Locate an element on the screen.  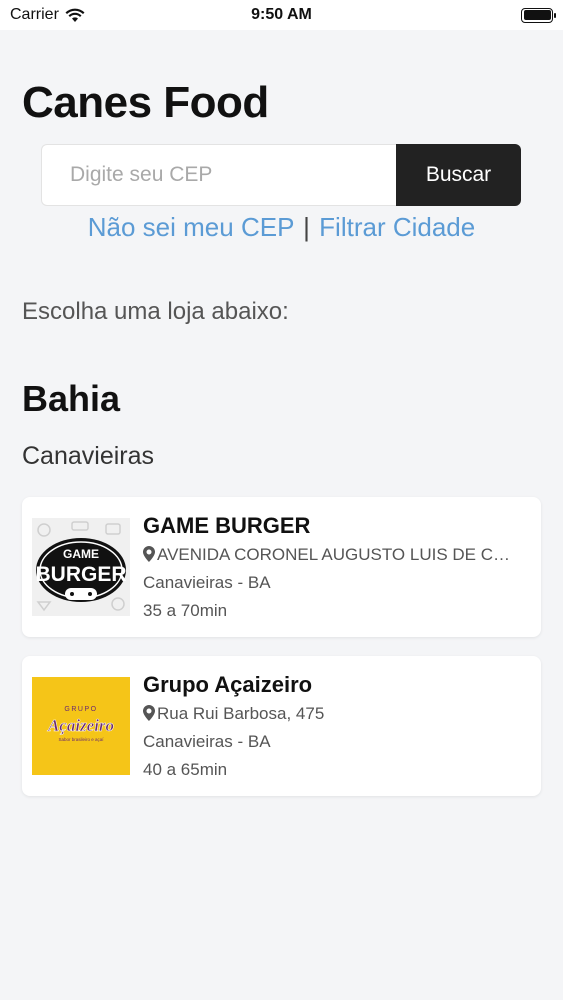
store-delivery-time: 40 a 65min is located at coordinates (185, 769).